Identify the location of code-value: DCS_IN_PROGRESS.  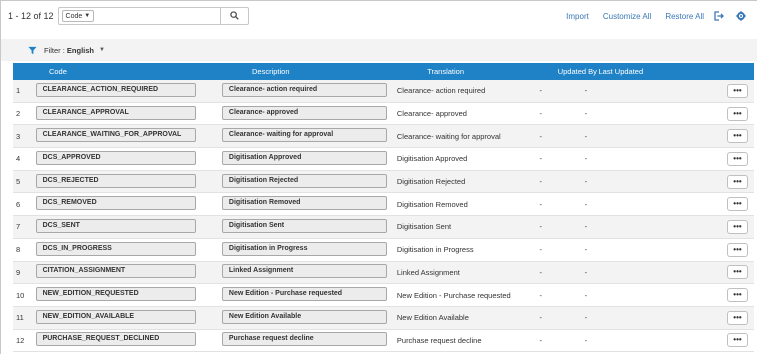
(115, 248).